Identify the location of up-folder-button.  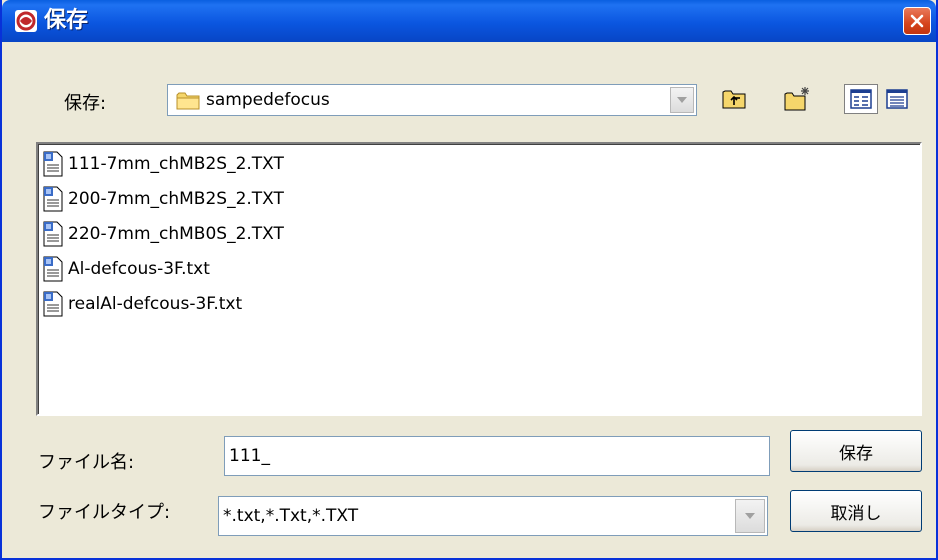
(734, 99).